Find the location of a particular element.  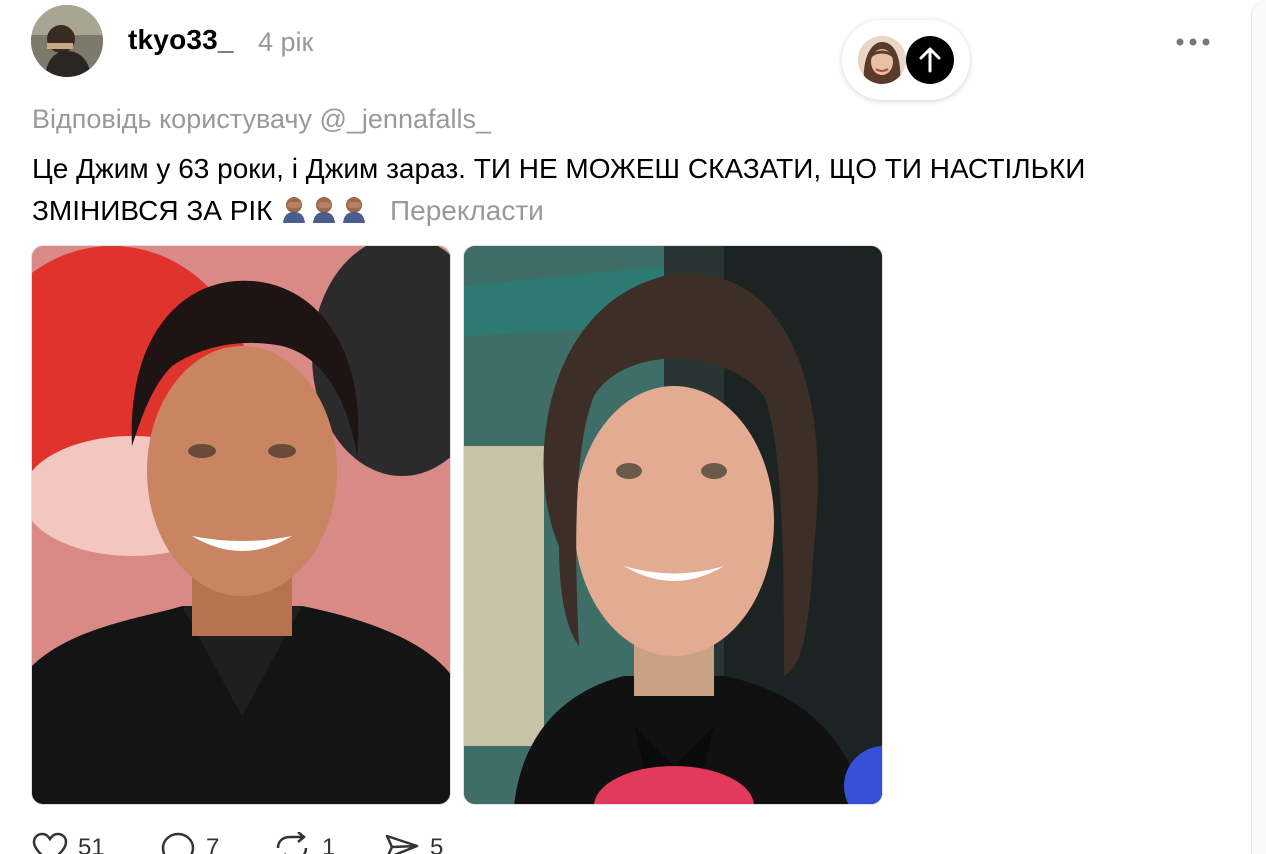

adjacent-card-edge is located at coordinates (1258, 427).